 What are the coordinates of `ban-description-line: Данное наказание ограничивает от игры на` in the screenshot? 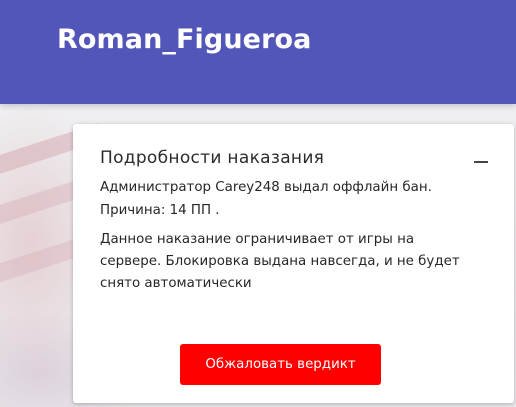 It's located at (257, 239).